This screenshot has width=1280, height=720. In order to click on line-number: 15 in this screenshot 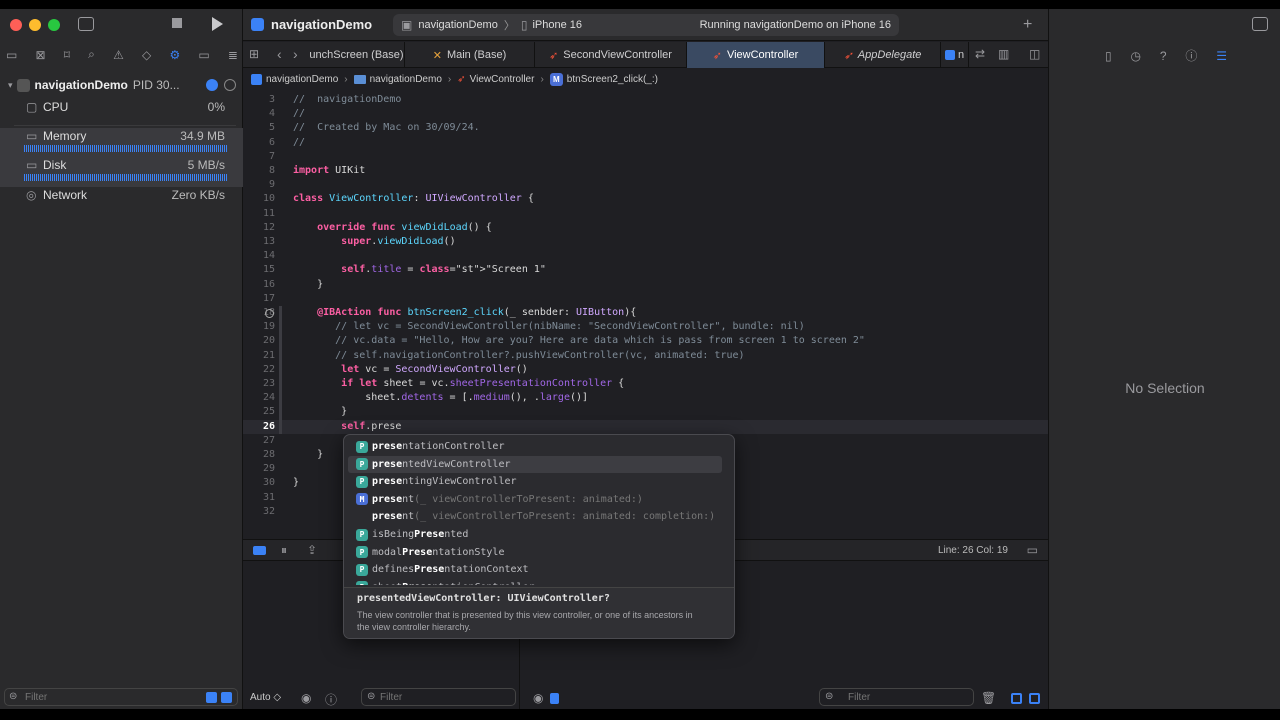, I will do `click(259, 270)`.